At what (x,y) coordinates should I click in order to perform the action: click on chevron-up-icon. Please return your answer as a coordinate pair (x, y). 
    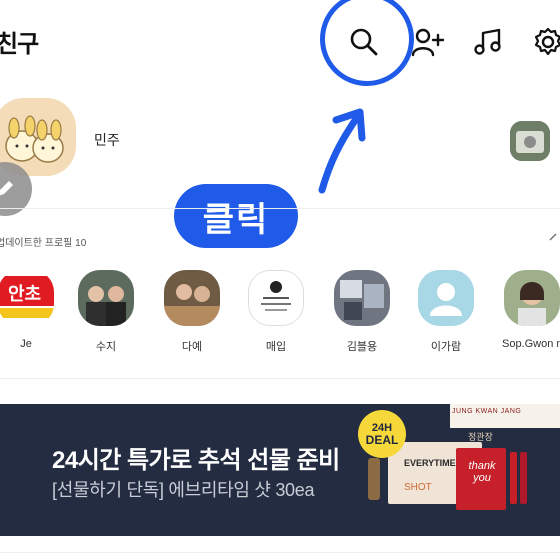
    Looking at the image, I should click on (554, 237).